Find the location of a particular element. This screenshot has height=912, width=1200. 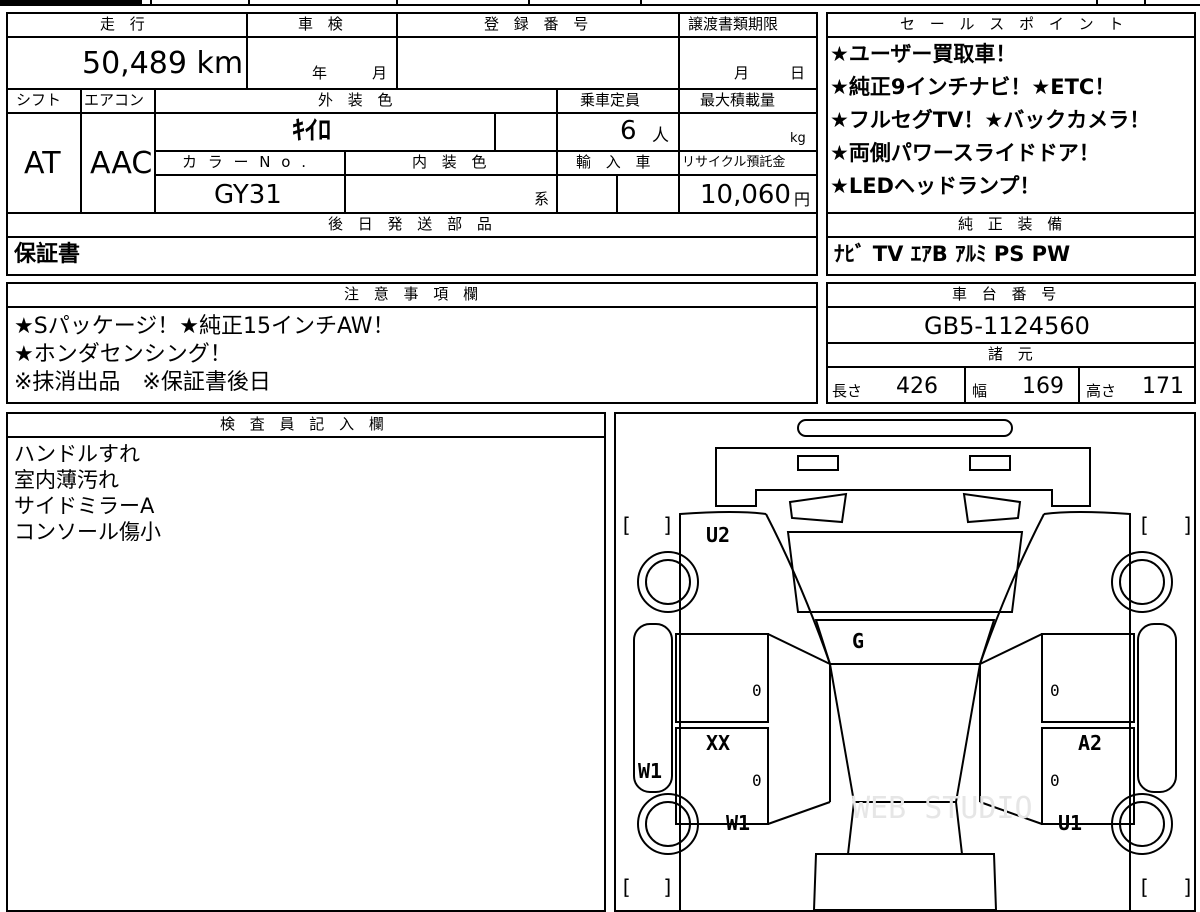

sales-point-line: ★ユーザー買取車！ is located at coordinates (923, 54).